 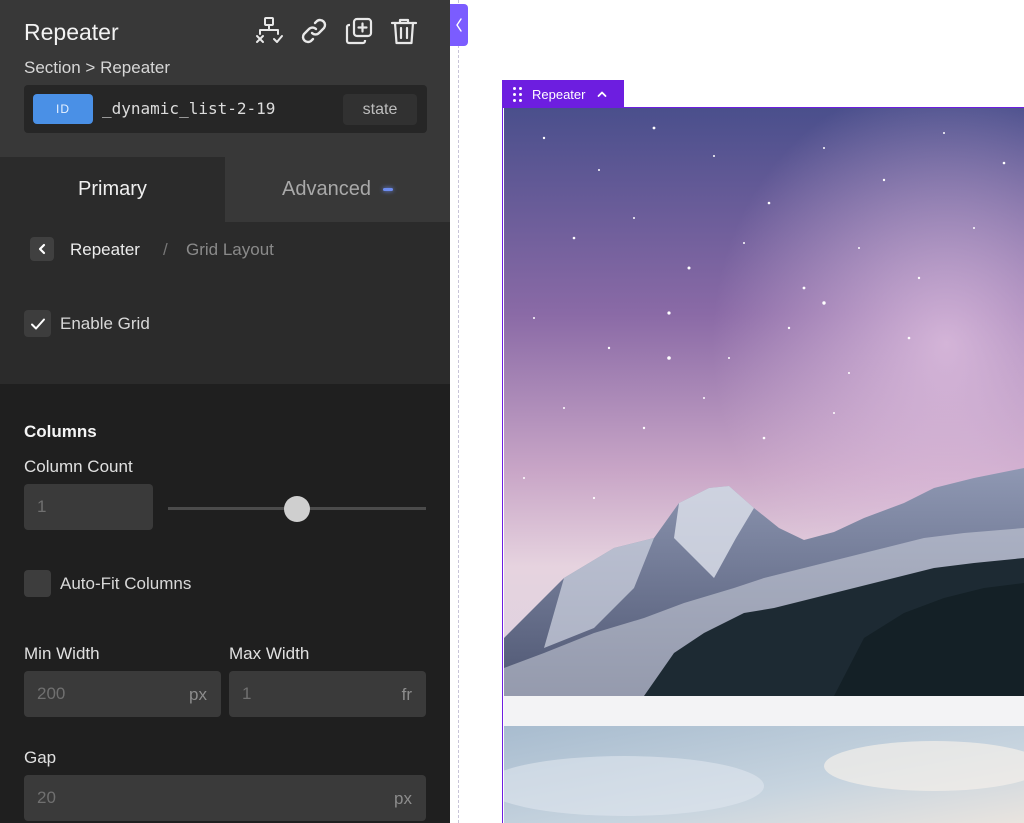 I want to click on collapse-panel-button, so click(x=459, y=25).